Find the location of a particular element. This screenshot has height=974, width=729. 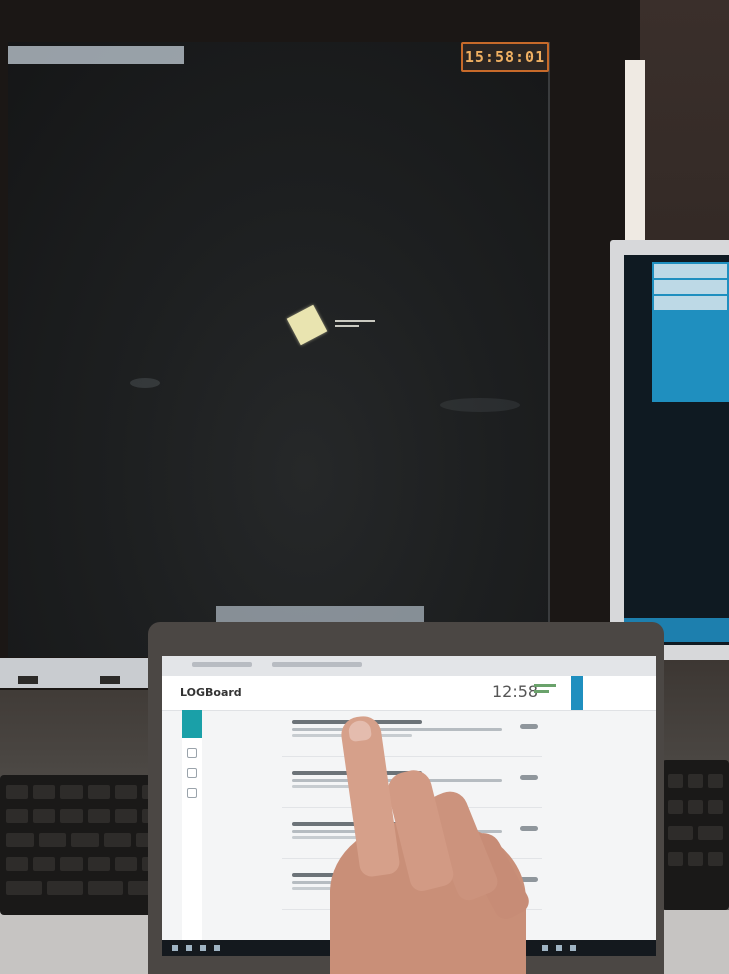

keyboard-left is located at coordinates (85, 845).